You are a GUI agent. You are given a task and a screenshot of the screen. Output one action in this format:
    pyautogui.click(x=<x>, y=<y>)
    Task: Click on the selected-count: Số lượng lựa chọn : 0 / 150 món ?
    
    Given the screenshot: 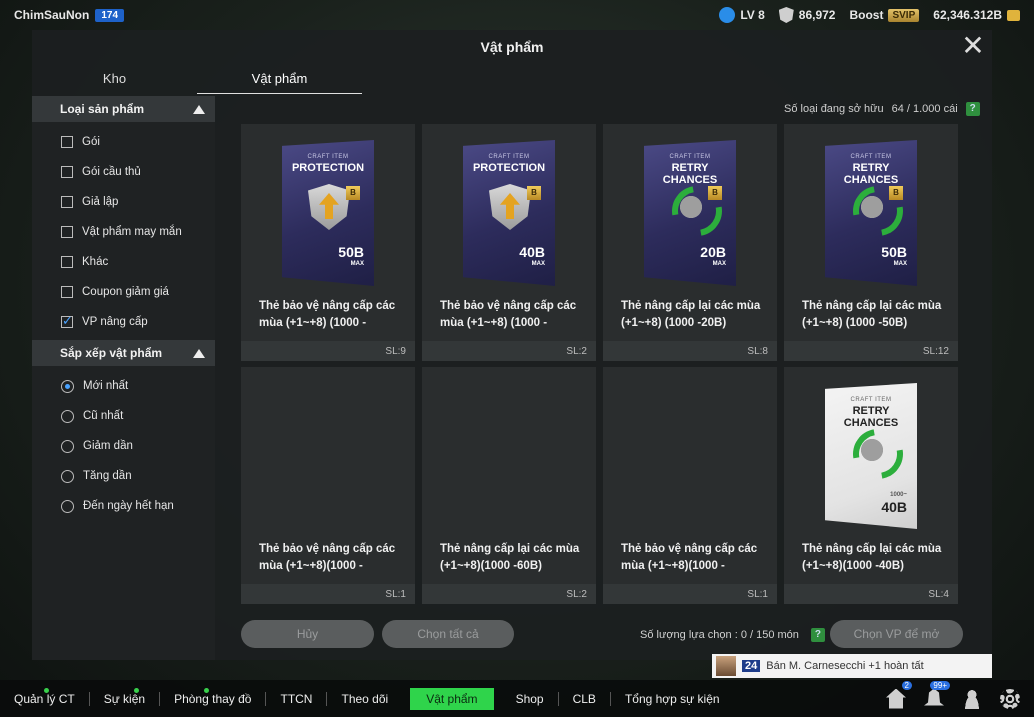 What is the action you would take?
    pyautogui.click(x=732, y=635)
    